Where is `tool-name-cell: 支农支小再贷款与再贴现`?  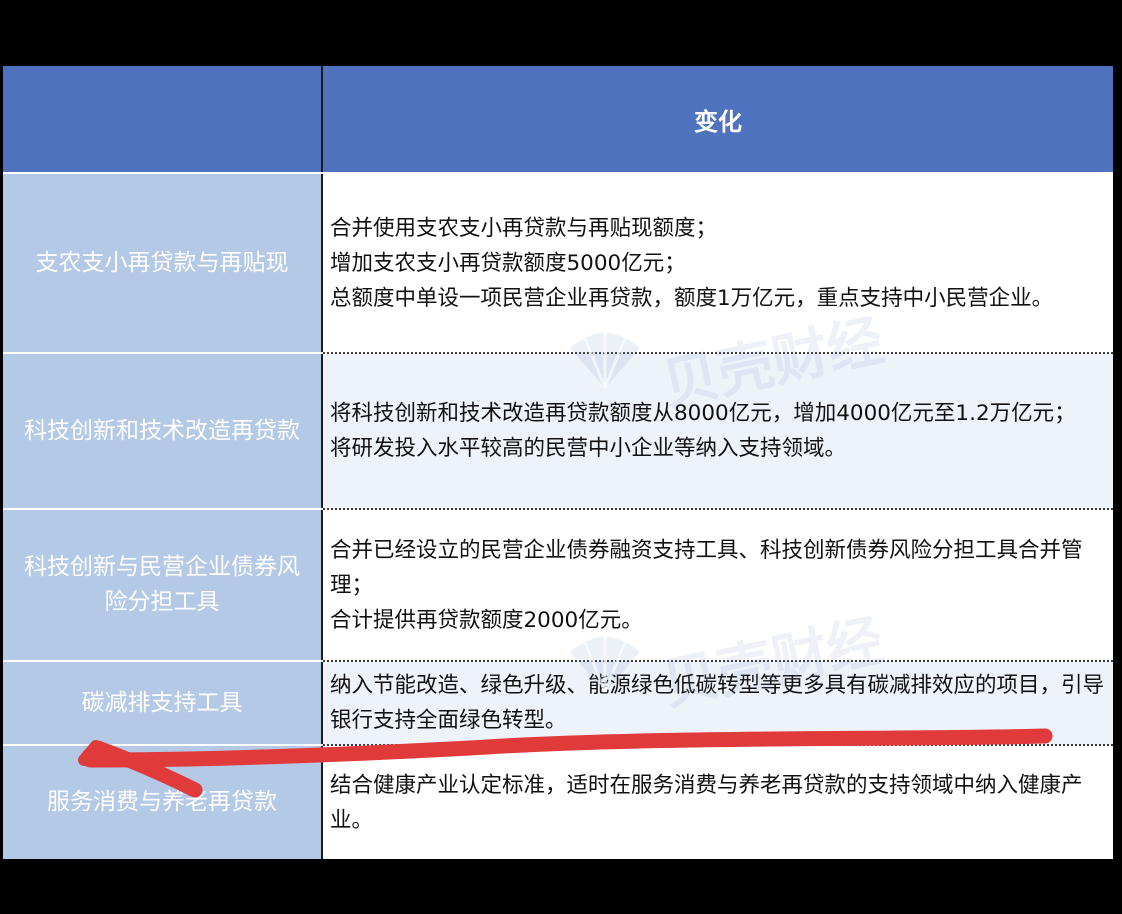
tool-name-cell: 支农支小再贷款与再贴现 is located at coordinates (163, 263).